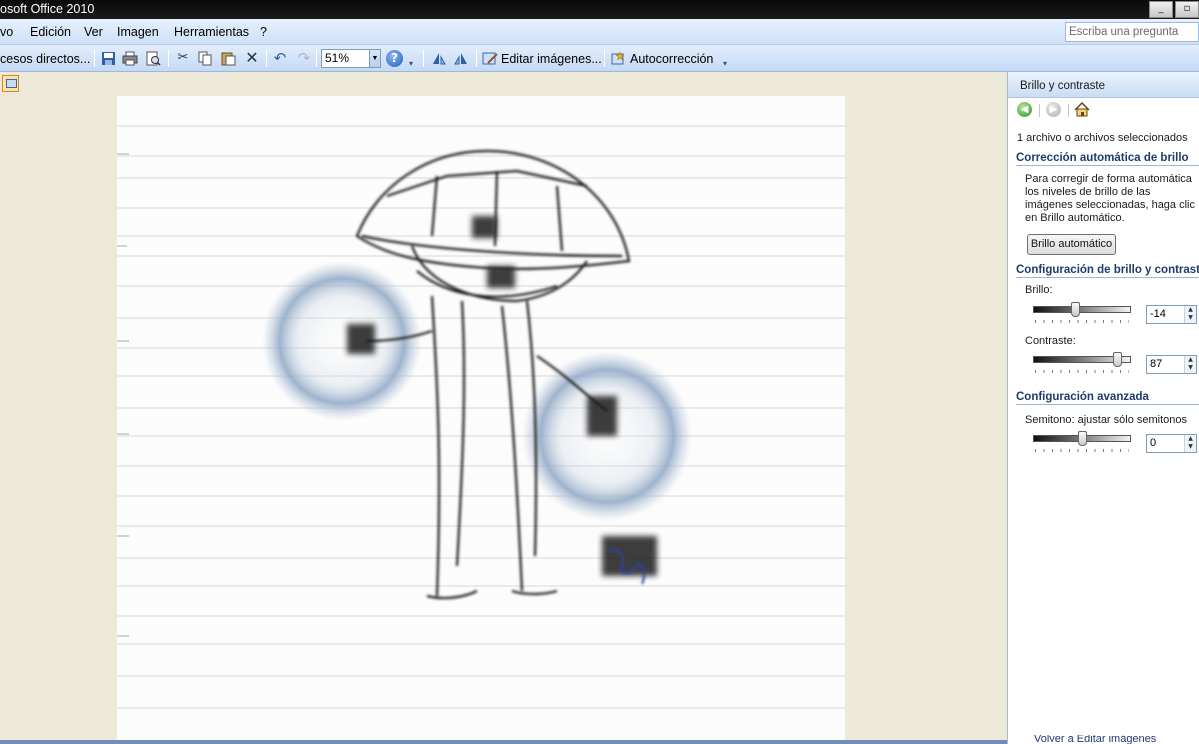 The image size is (1199, 744). Describe the element at coordinates (342, 341) in the screenshot. I see `left-halo` at that location.